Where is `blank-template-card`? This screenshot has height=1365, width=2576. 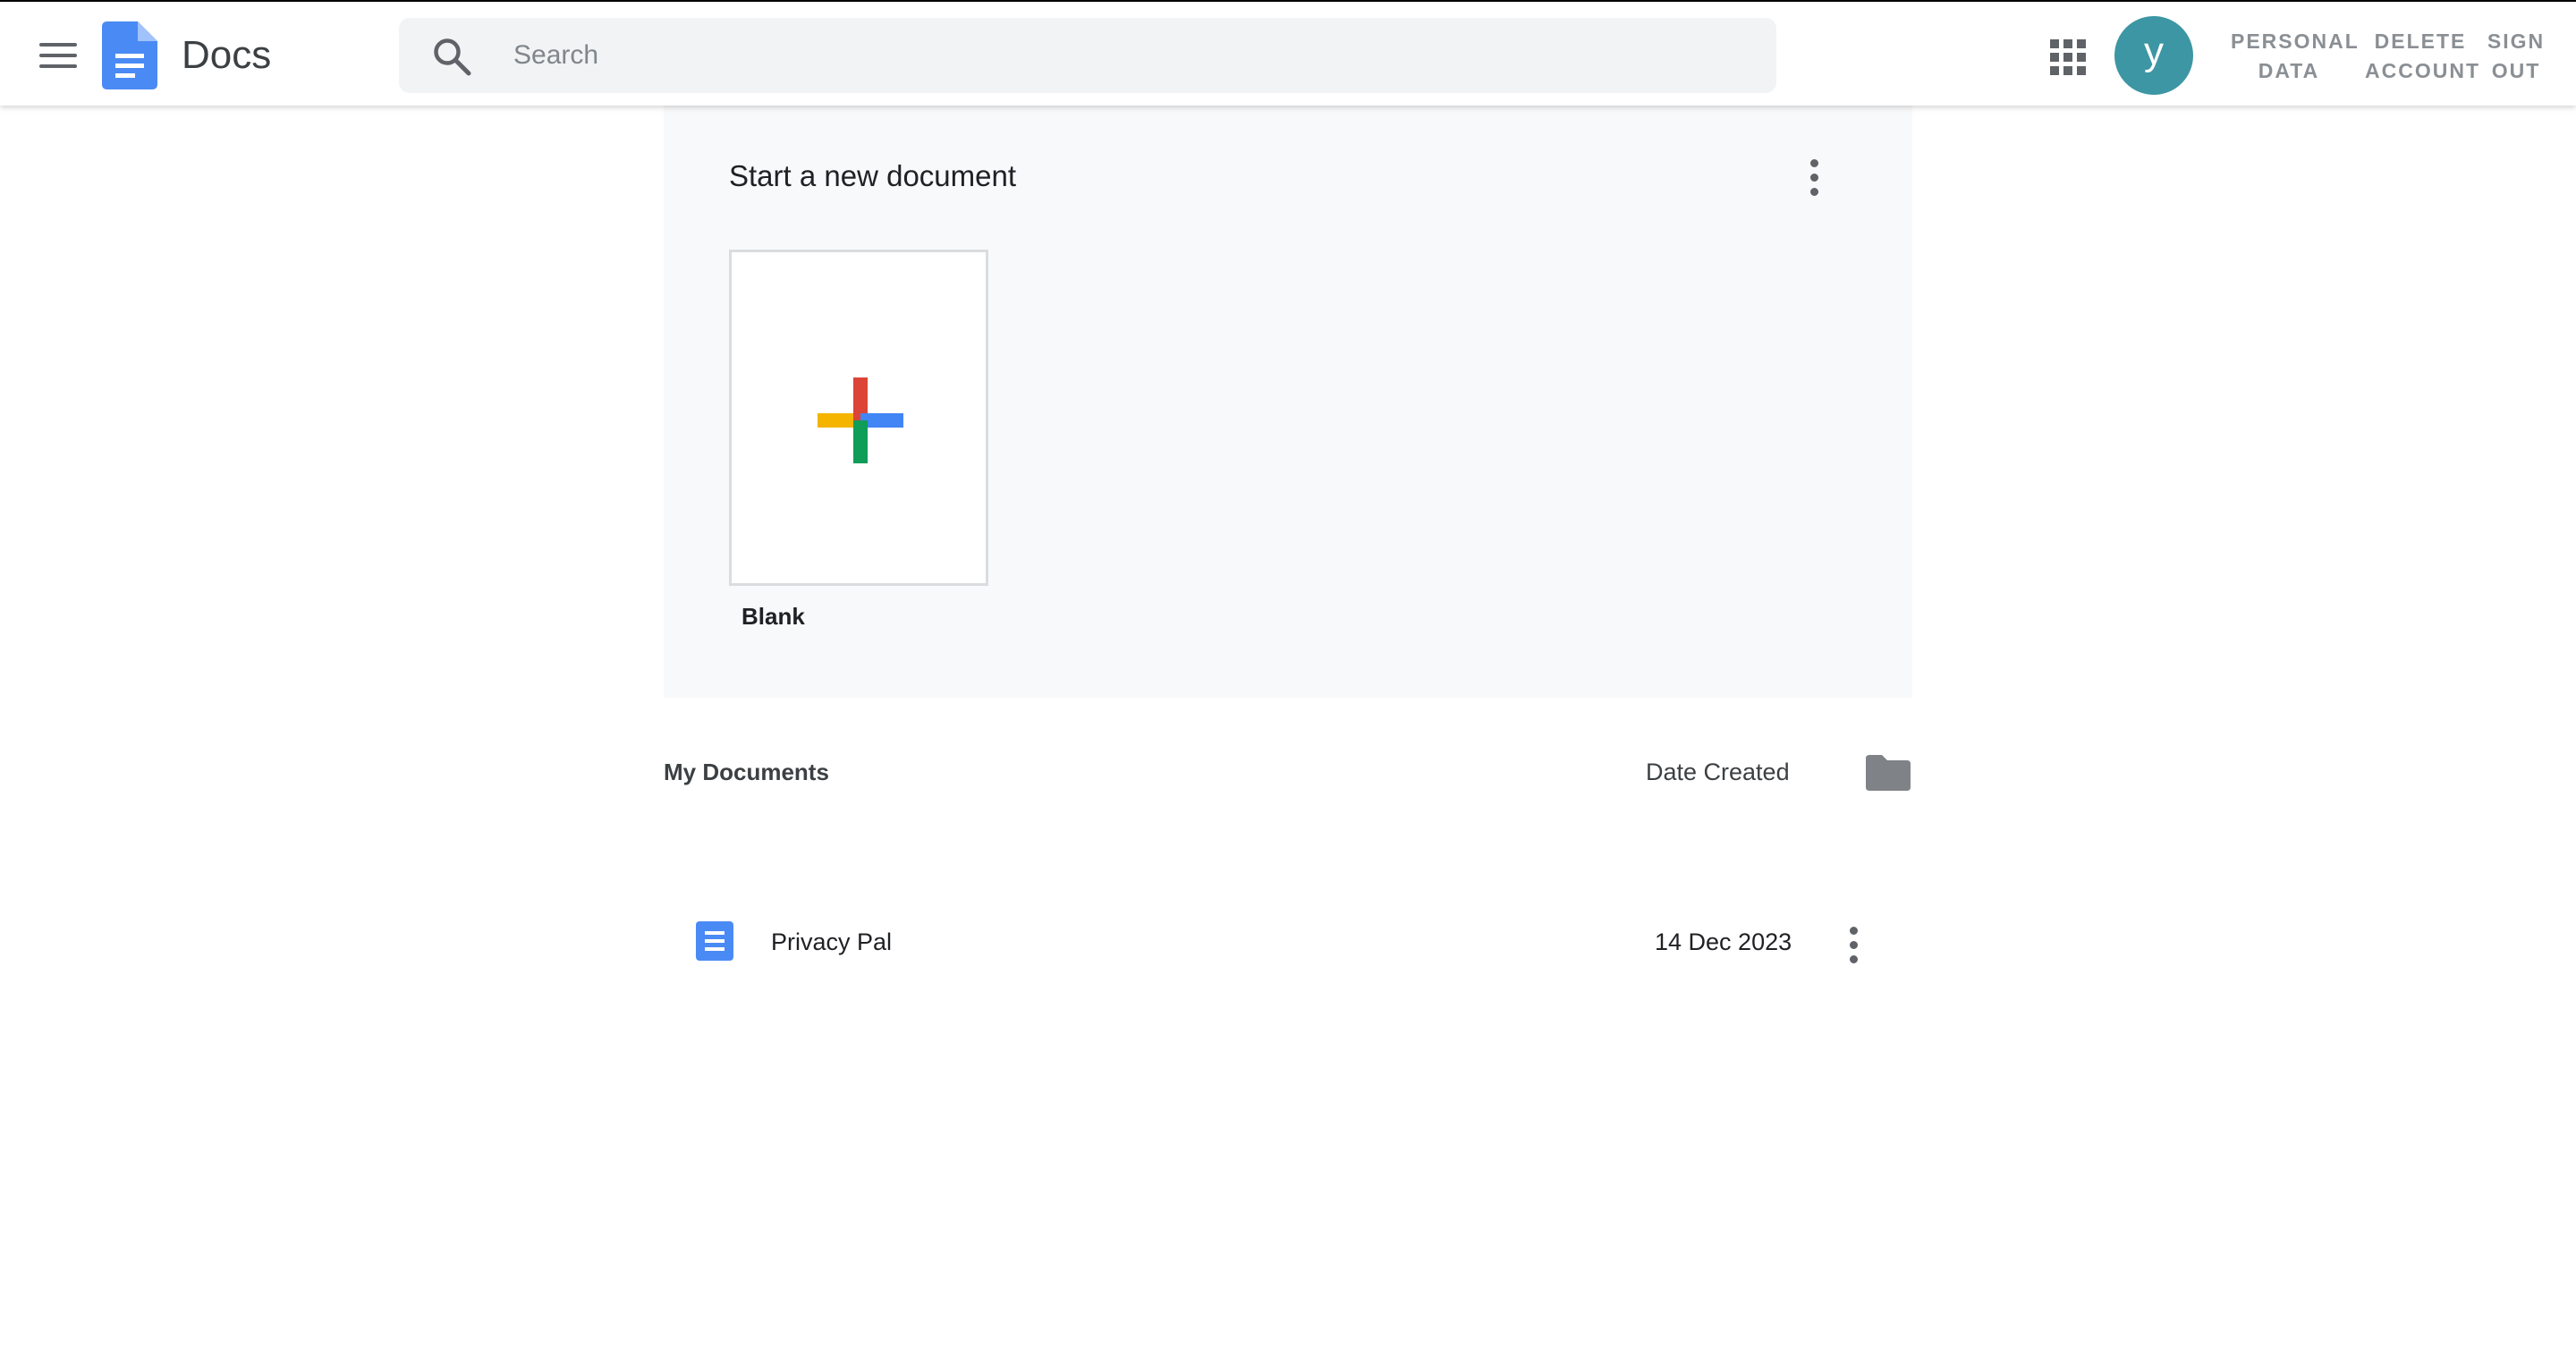
blank-template-card is located at coordinates (858, 418).